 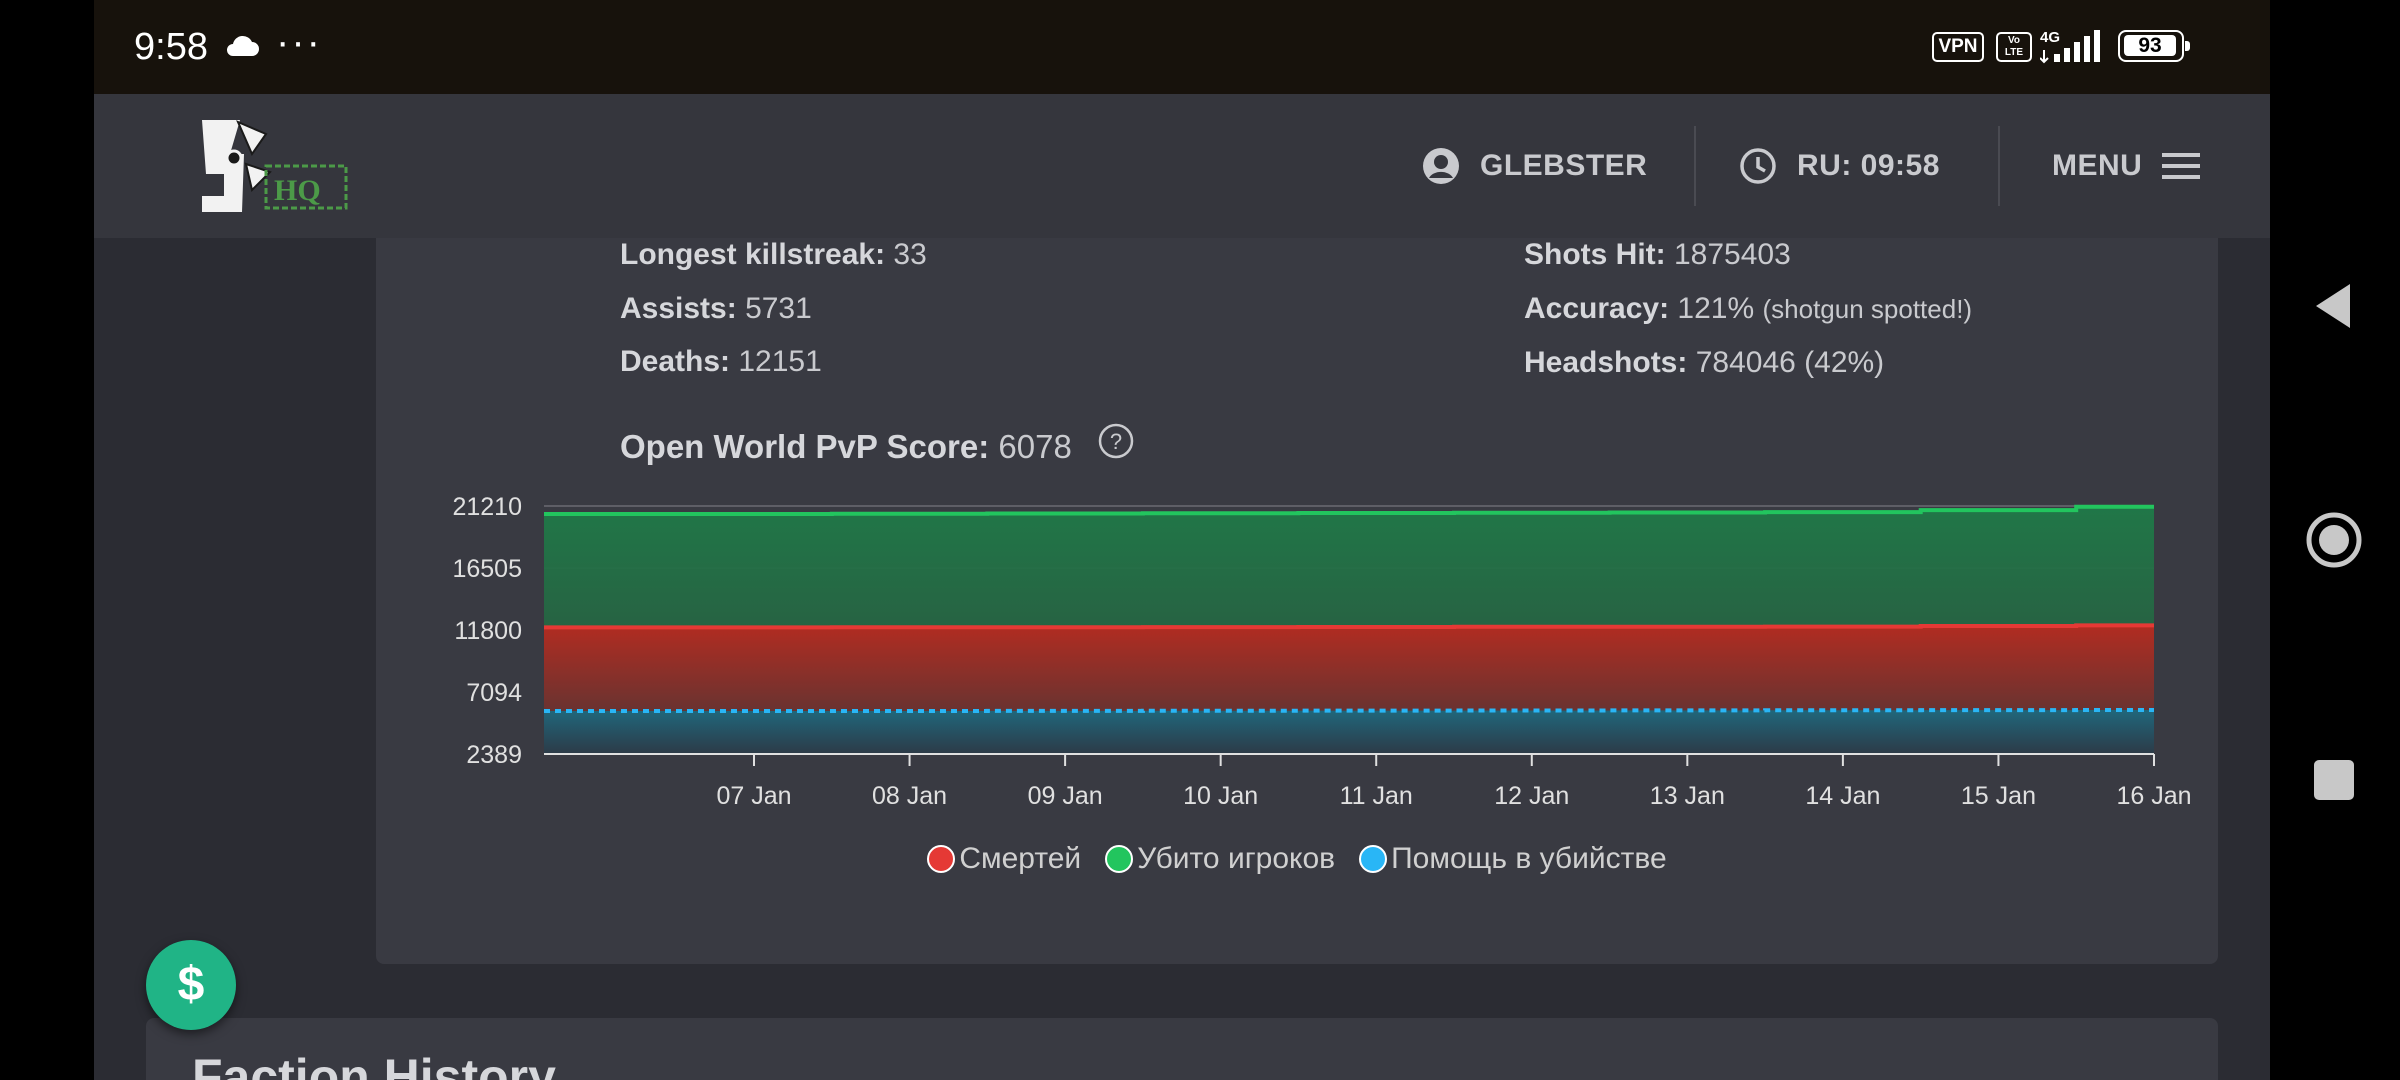 I want to click on chart-legend: Смертей Убито игроков Помощь в убийстве, so click(x=1297, y=859).